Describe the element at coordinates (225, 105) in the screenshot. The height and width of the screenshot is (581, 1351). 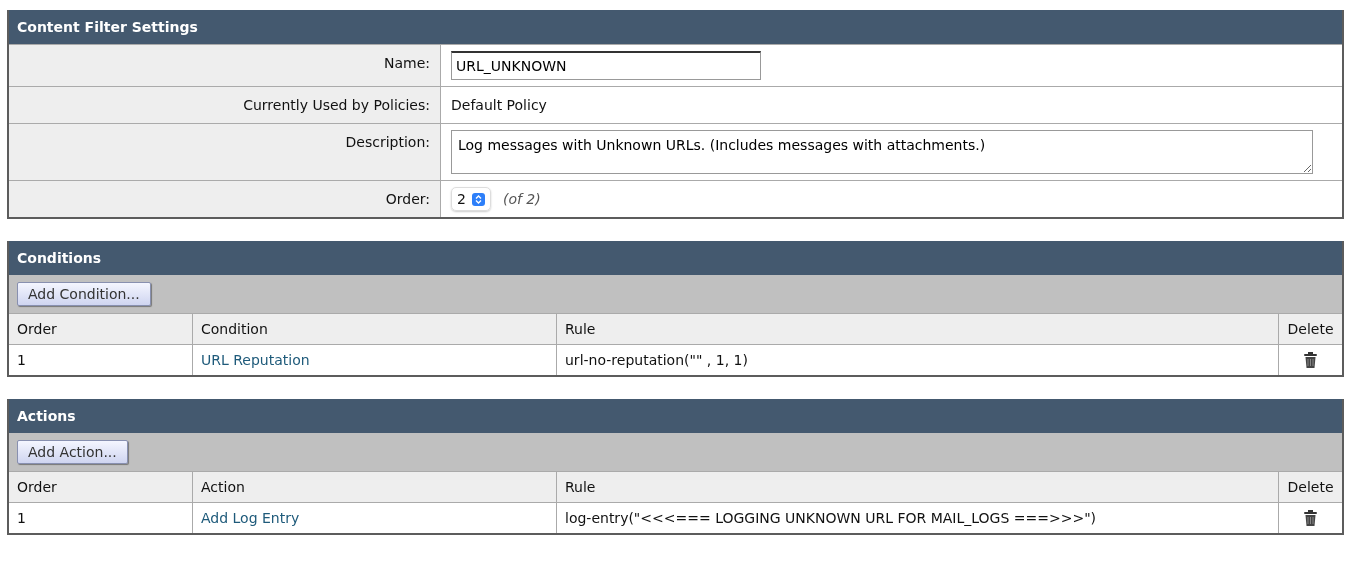
I see `field-label: Currently Used by Policies:` at that location.